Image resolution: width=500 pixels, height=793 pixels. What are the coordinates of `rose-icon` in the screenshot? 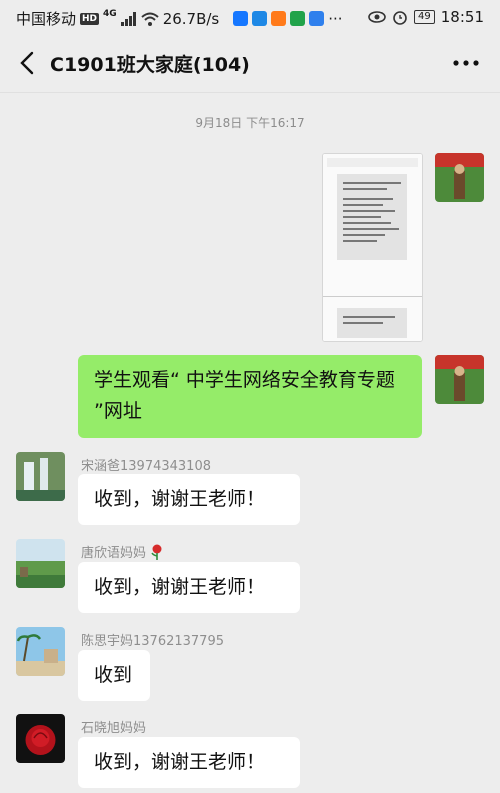 It's located at (156, 552).